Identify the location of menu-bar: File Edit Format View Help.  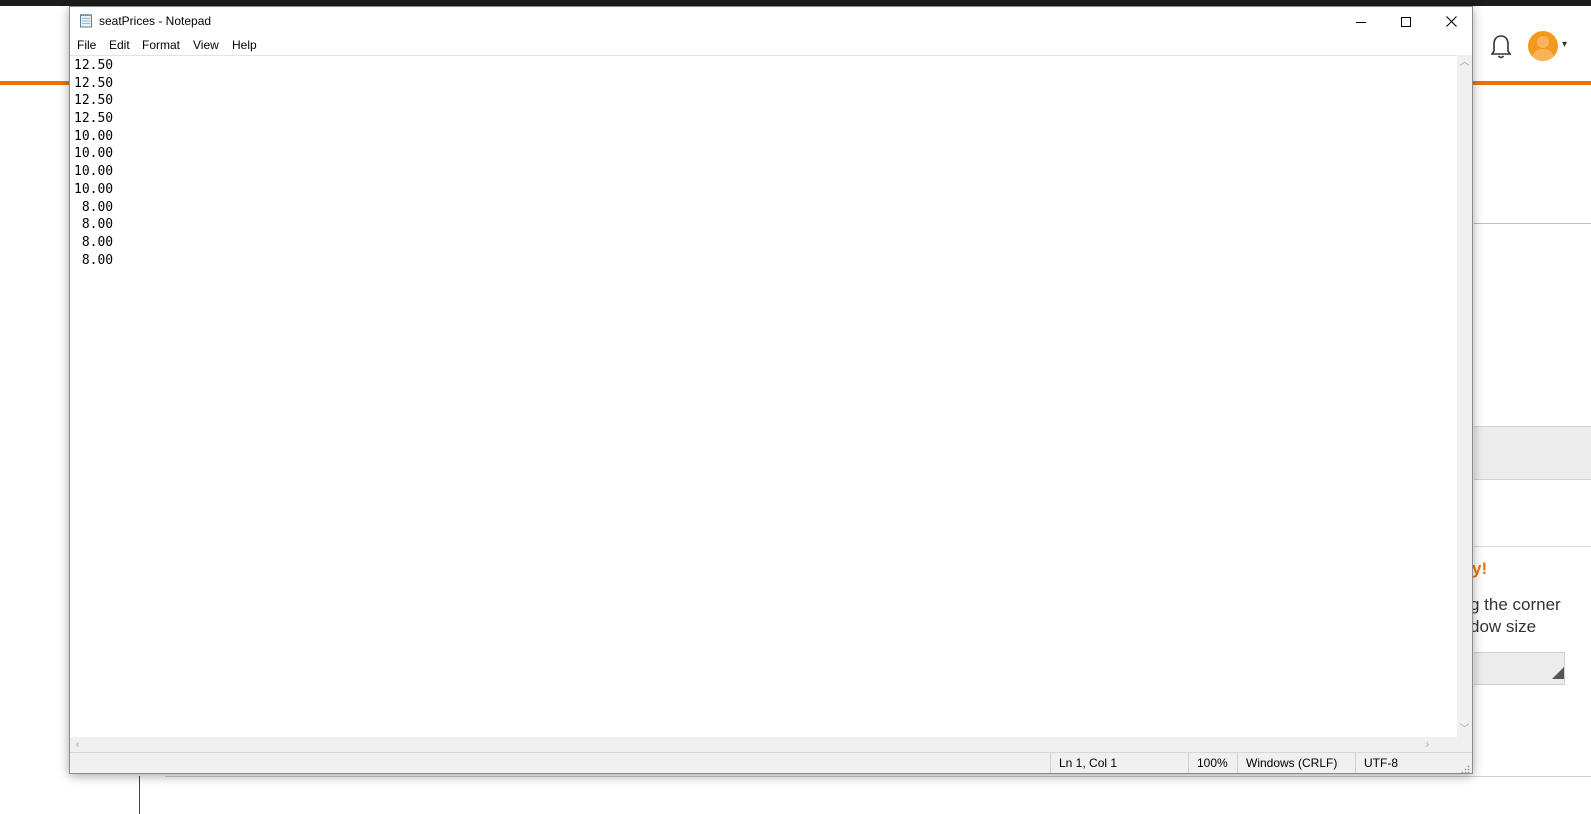
(771, 45).